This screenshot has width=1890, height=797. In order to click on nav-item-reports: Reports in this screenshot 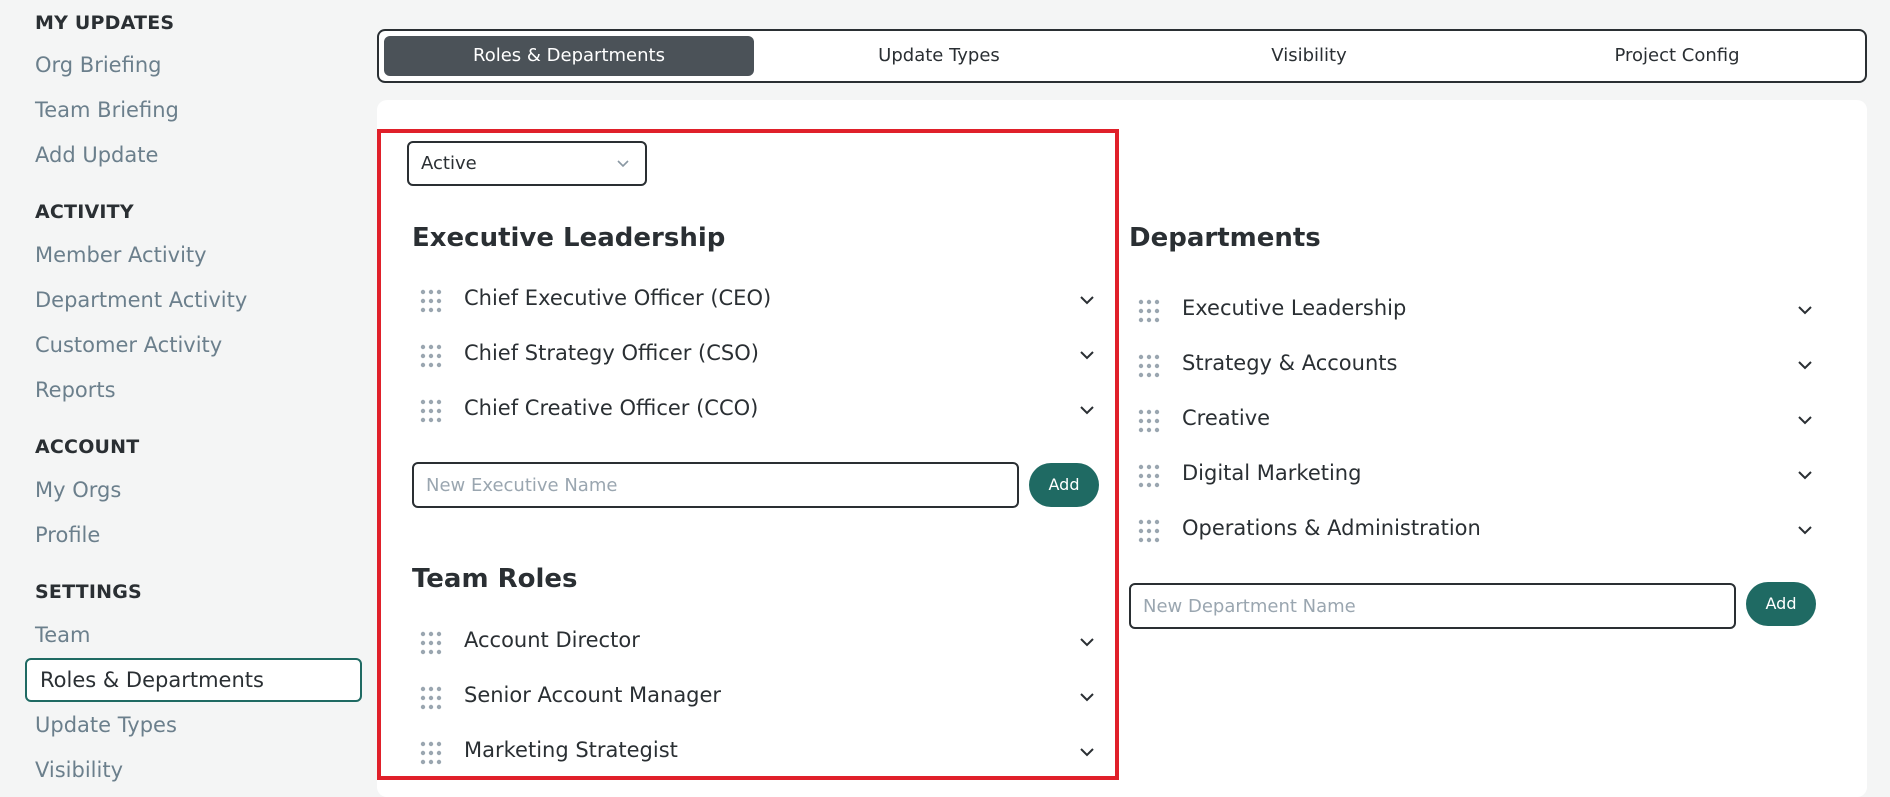, I will do `click(75, 390)`.